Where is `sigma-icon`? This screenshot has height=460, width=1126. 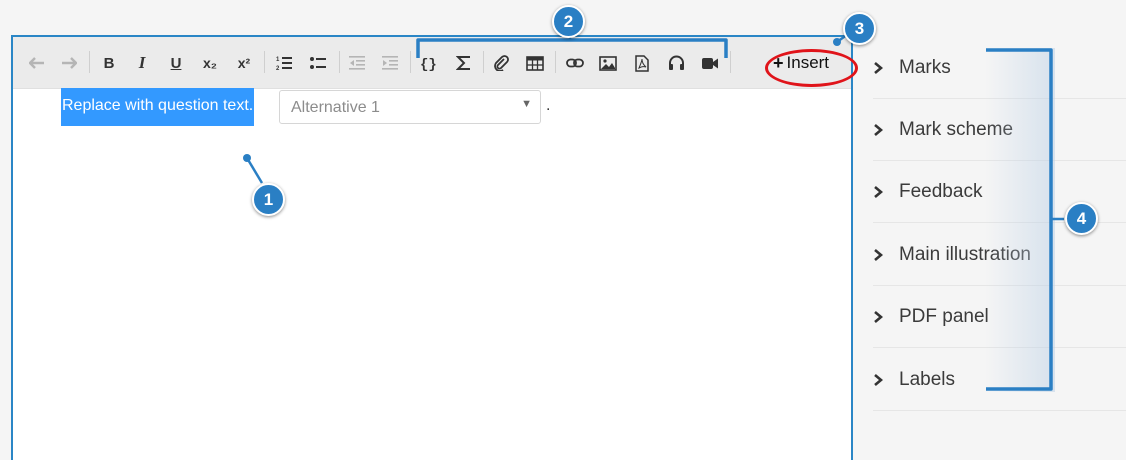
sigma-icon is located at coordinates (463, 63).